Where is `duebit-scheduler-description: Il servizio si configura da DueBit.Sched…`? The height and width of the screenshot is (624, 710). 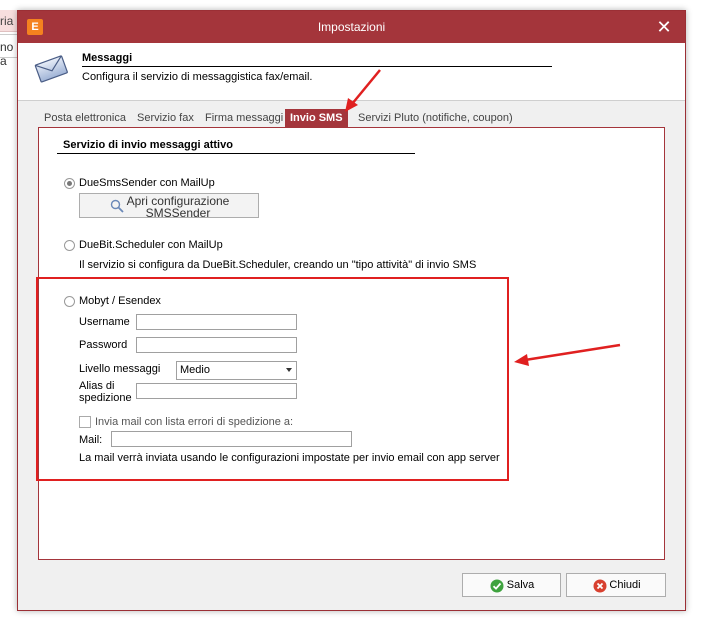
duebit-scheduler-description: Il servizio si configura da DueBit.Sched… is located at coordinates (278, 265).